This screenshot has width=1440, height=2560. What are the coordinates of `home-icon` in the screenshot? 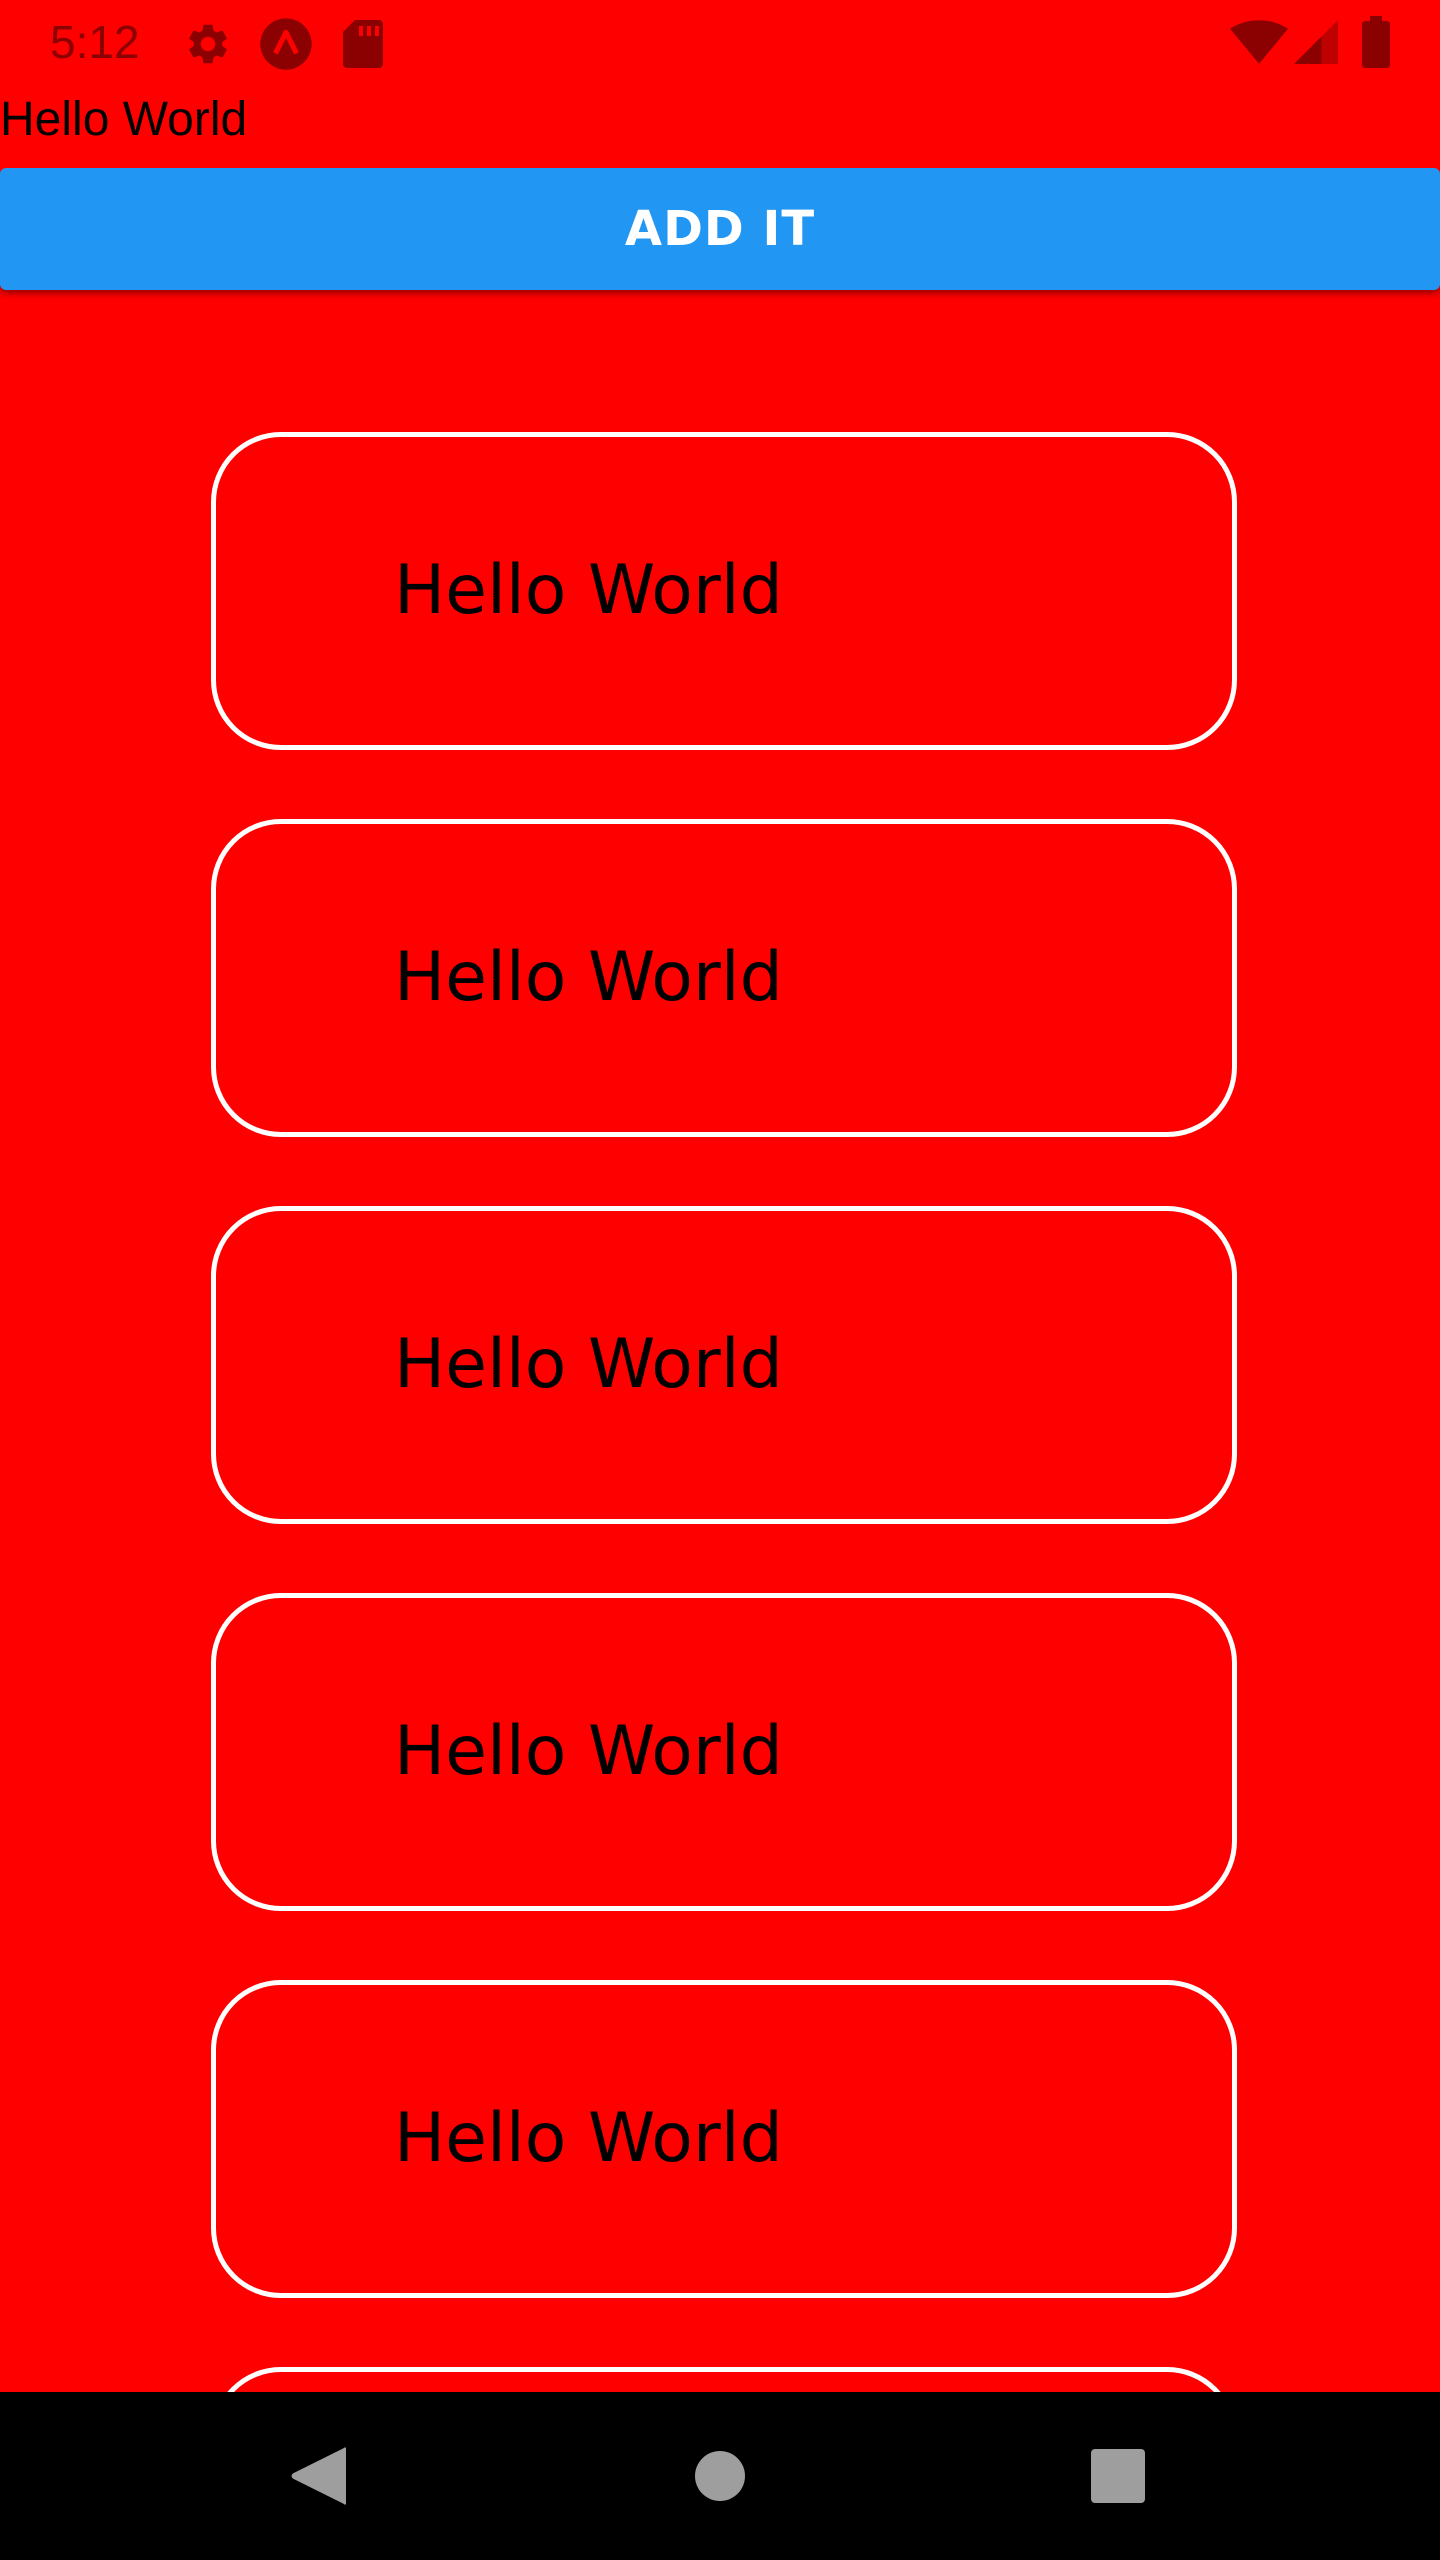 It's located at (720, 2476).